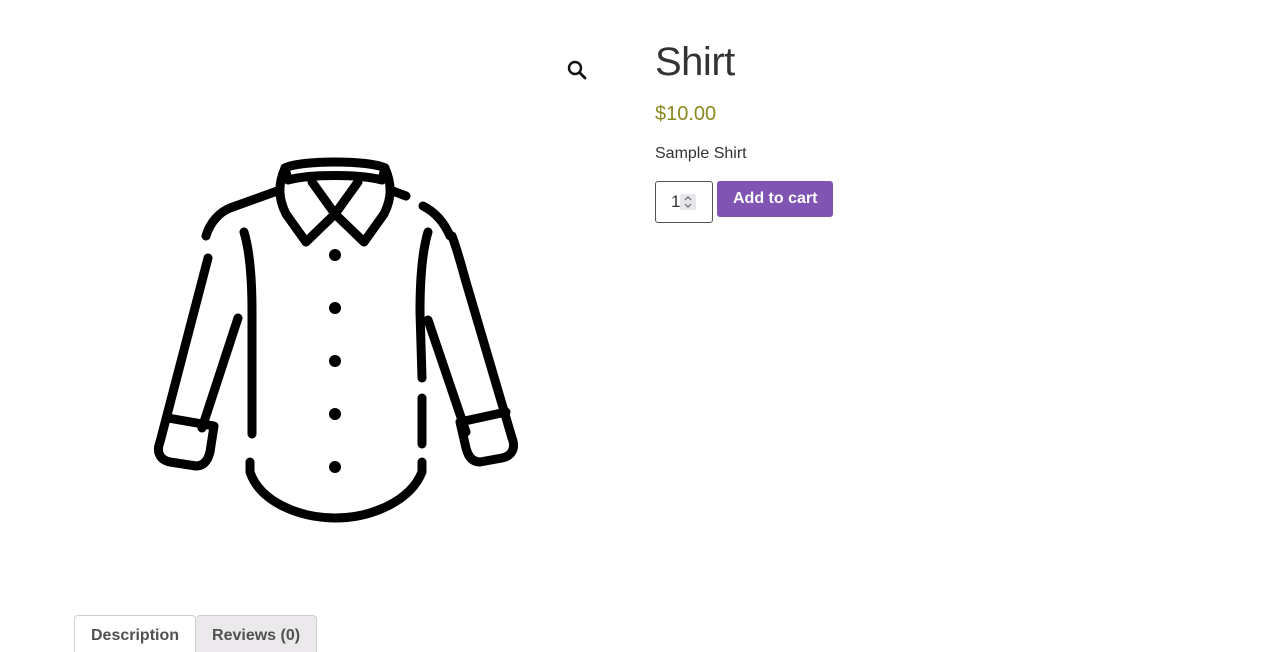 The height and width of the screenshot is (652, 1264). What do you see at coordinates (935, 202) in the screenshot?
I see `add-to-cart-form: Add to cart` at bounding box center [935, 202].